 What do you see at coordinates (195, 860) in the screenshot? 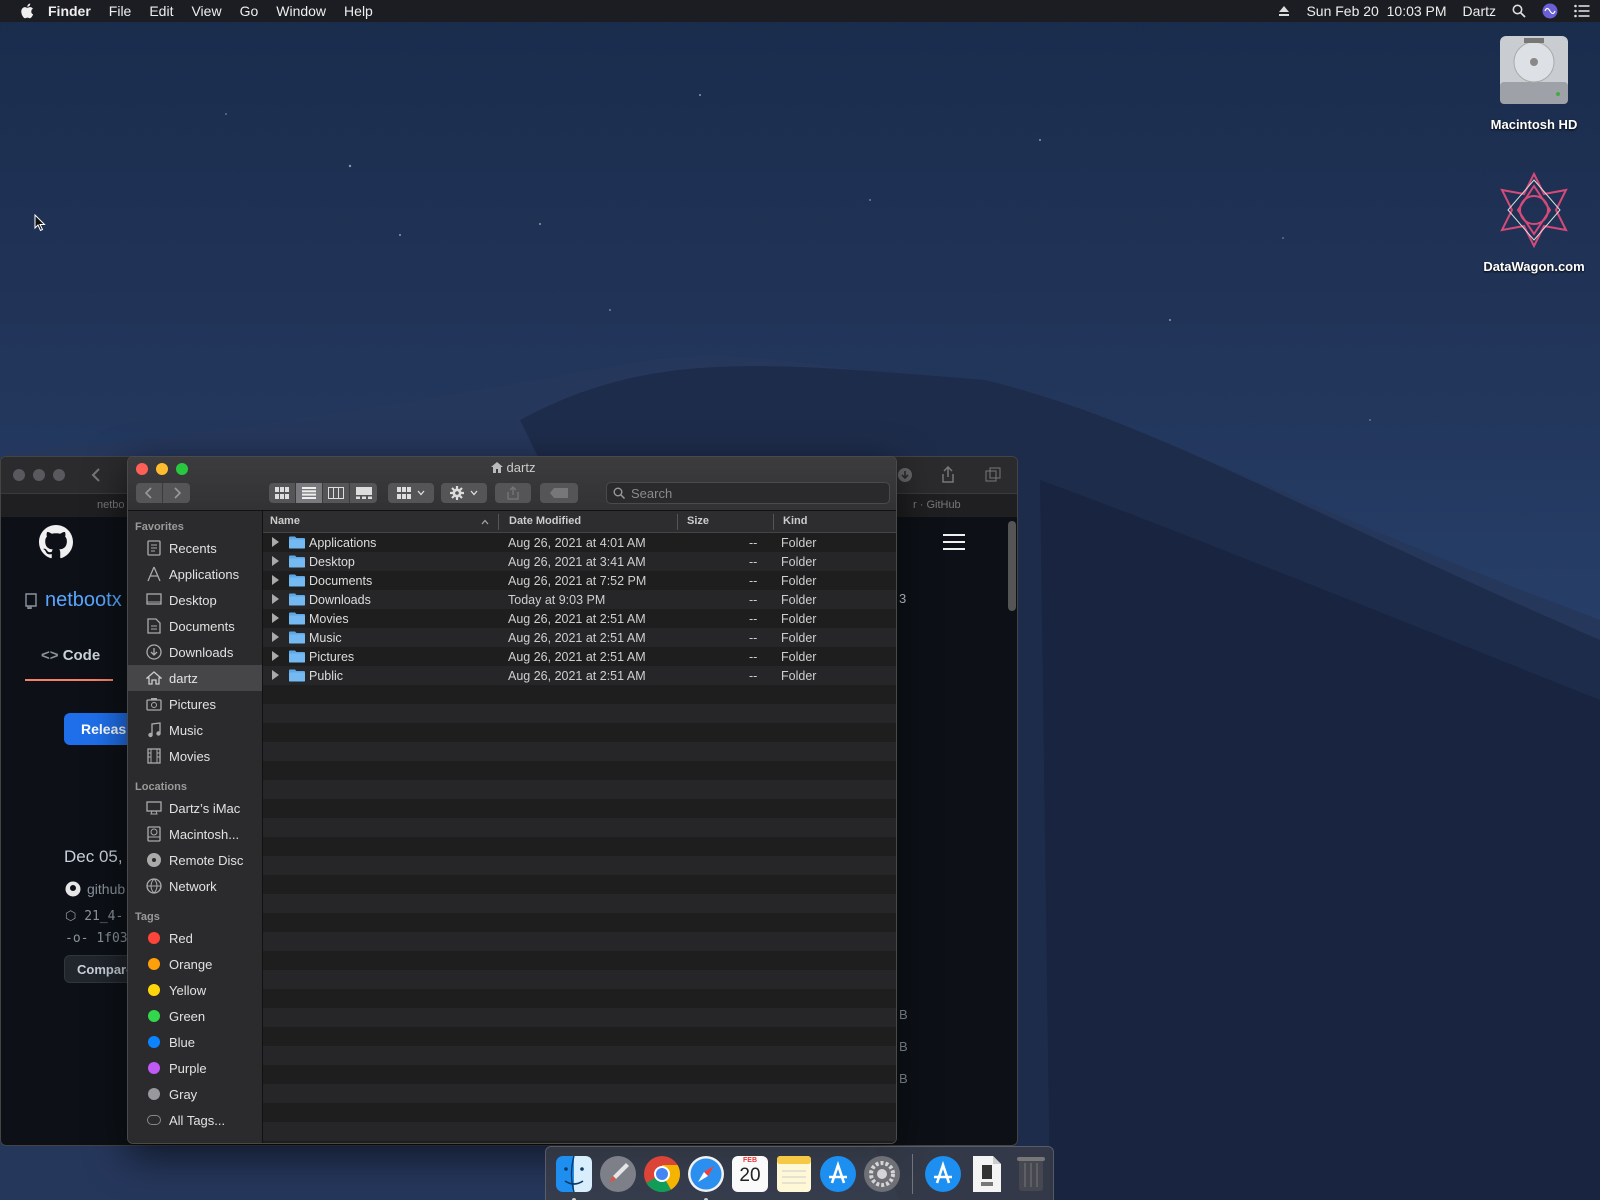
I see `sidebar-item-remote-disc: Remote Disc` at bounding box center [195, 860].